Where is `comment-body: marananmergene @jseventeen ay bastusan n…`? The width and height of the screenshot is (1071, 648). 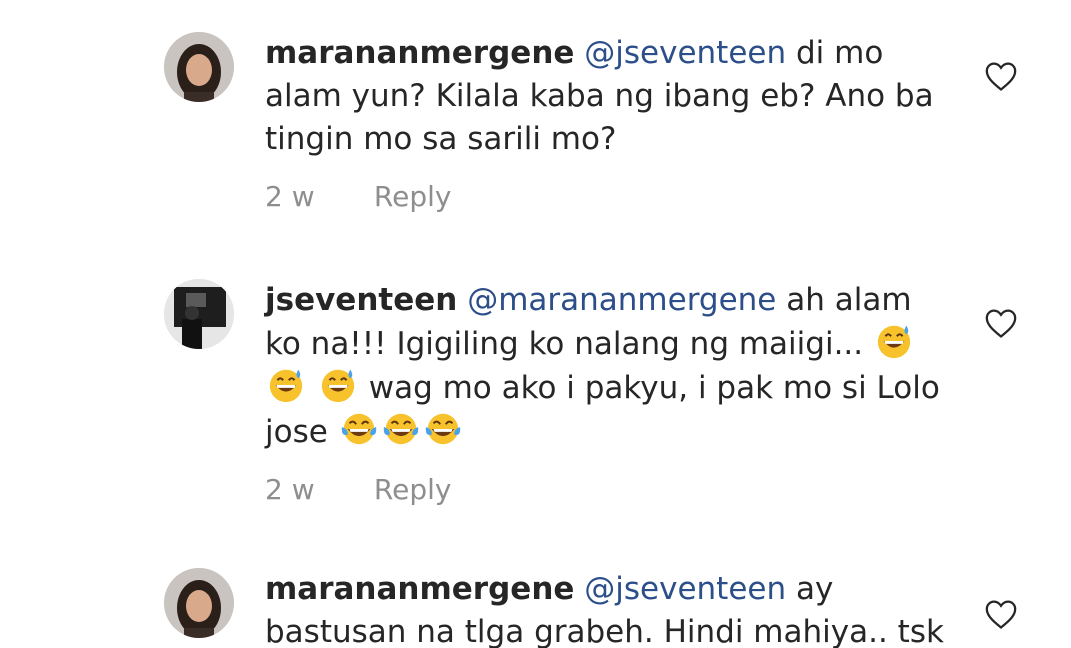 comment-body: marananmergene @jseventeen ay bastusan n… is located at coordinates (605, 608).